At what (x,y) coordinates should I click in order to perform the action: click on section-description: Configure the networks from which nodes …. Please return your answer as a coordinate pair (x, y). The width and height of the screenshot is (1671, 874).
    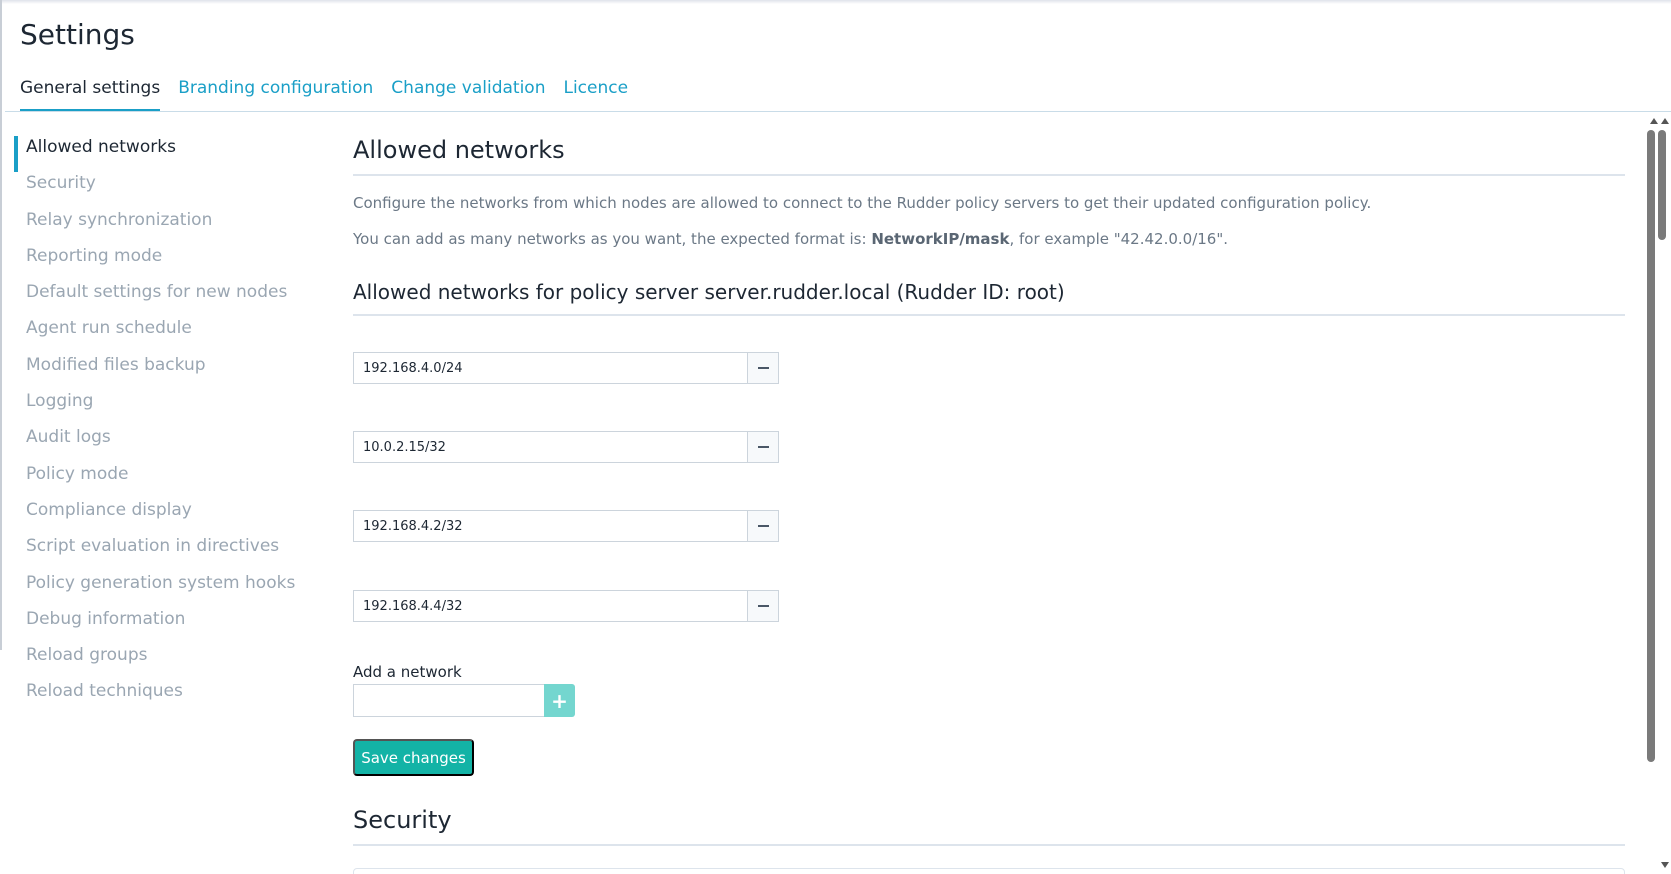
    Looking at the image, I should click on (862, 203).